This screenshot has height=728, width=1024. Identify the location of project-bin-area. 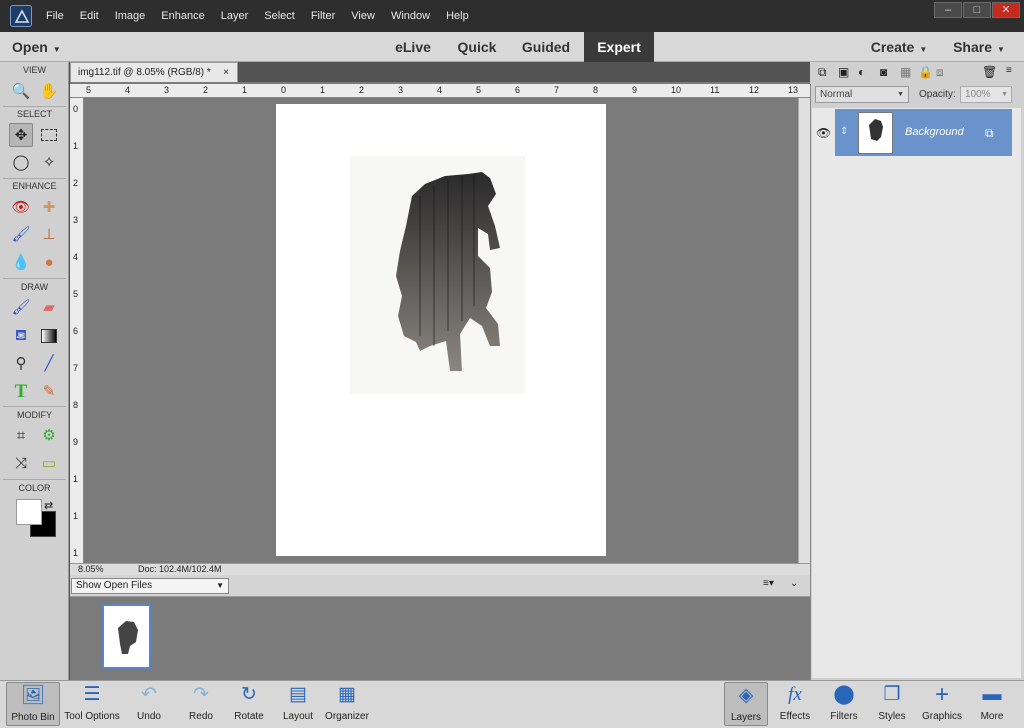
(440, 638).